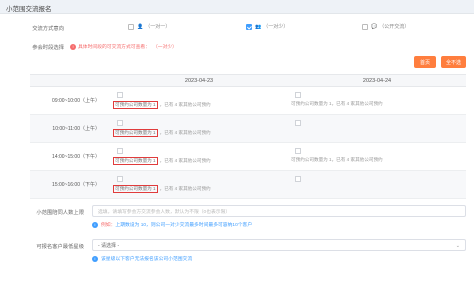  I want to click on participants-note: i 例如： 上期数设为 10，则公司一对少交流最多时间最多可容纳10个客户, so click(172, 224).